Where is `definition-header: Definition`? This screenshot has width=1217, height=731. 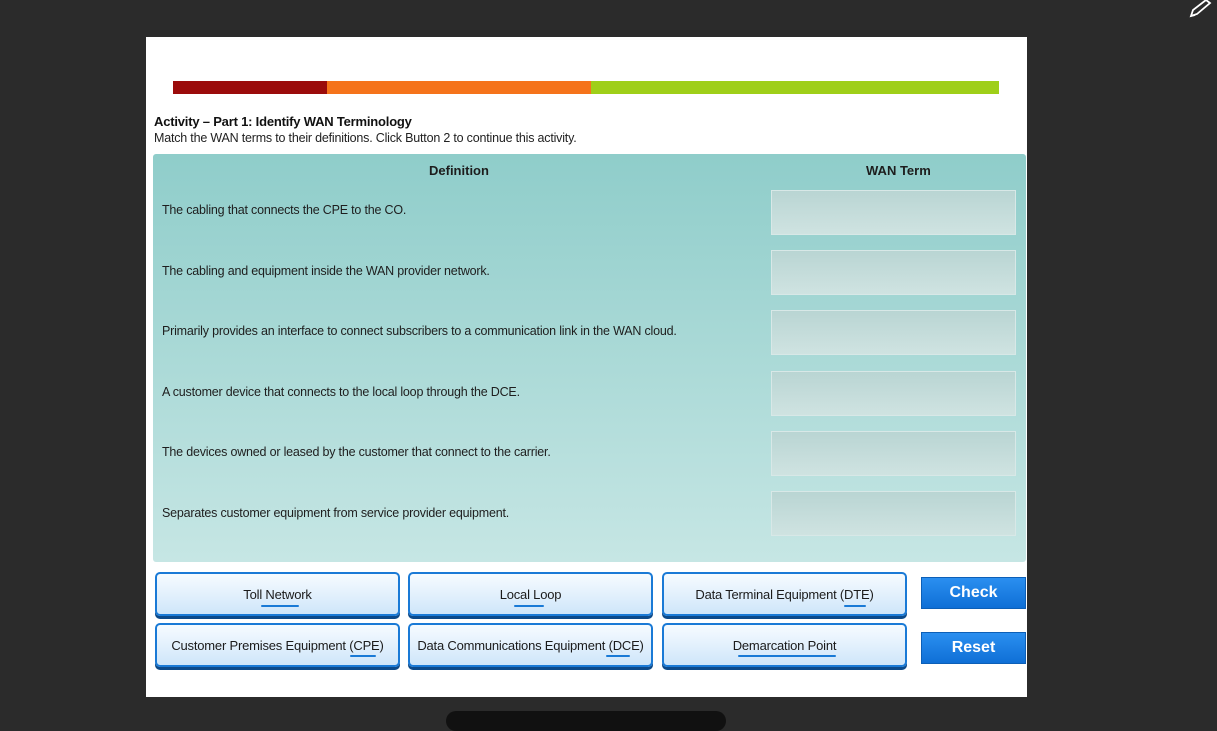 definition-header: Definition is located at coordinates (459, 170).